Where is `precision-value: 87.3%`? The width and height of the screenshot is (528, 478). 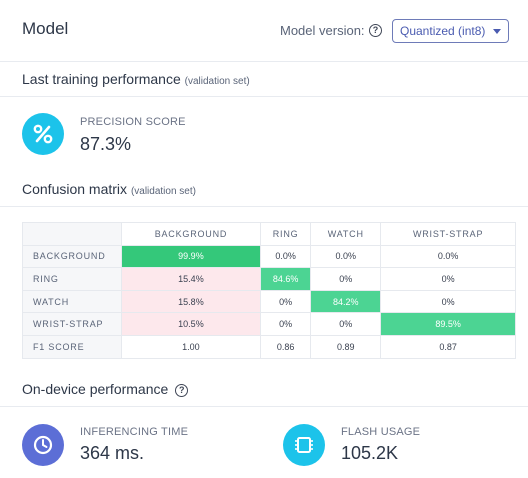
precision-value: 87.3% is located at coordinates (106, 144).